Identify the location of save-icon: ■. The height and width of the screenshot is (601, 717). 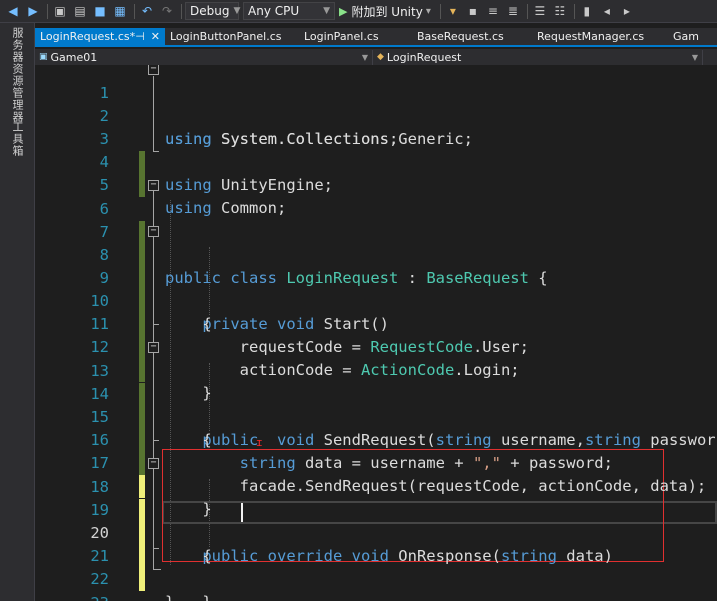
(100, 11).